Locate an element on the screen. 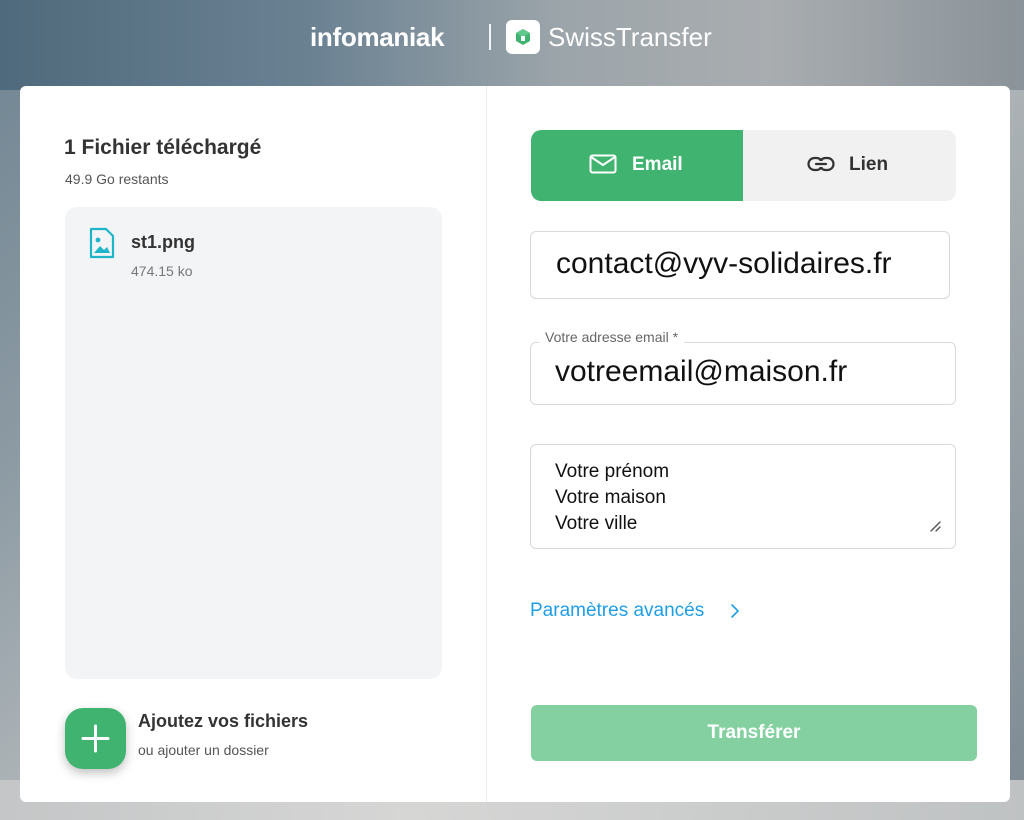 This screenshot has width=1024, height=820. tab-link: Lien is located at coordinates (849, 165).